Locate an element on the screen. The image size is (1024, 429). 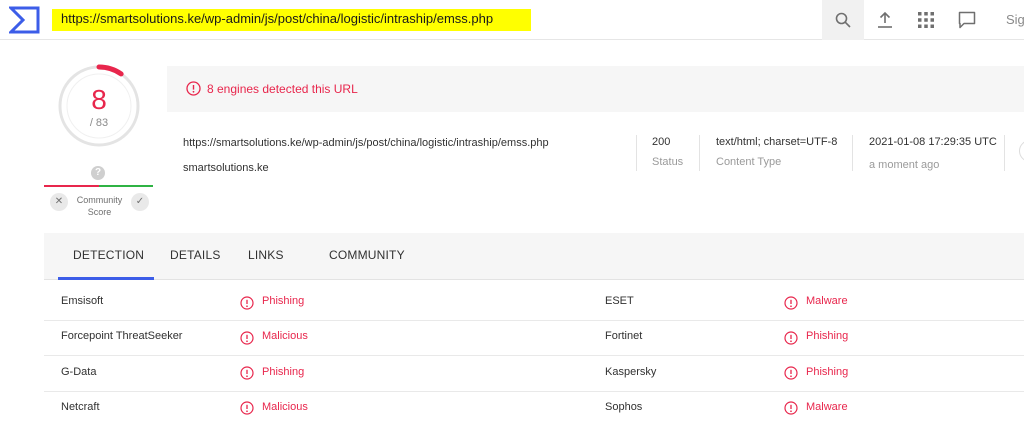
analysis-date-relative: a moment ago is located at coordinates (904, 165).